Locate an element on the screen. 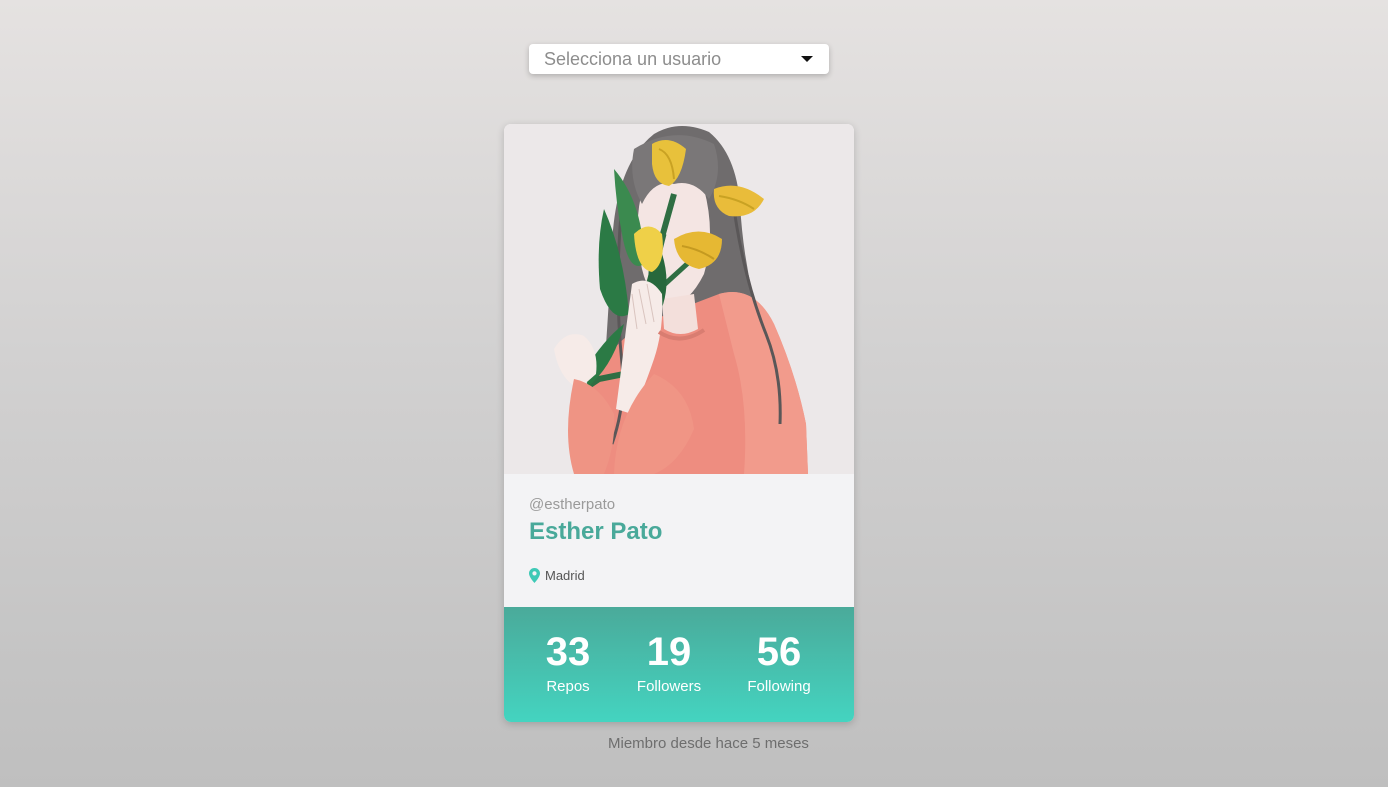  user-select: Selecciona un usuario is located at coordinates (679, 59).